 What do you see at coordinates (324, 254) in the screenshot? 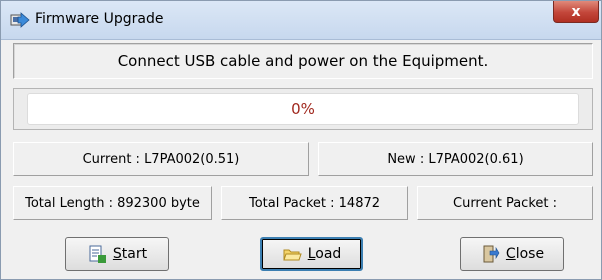
I see `load-button-label: Load` at bounding box center [324, 254].